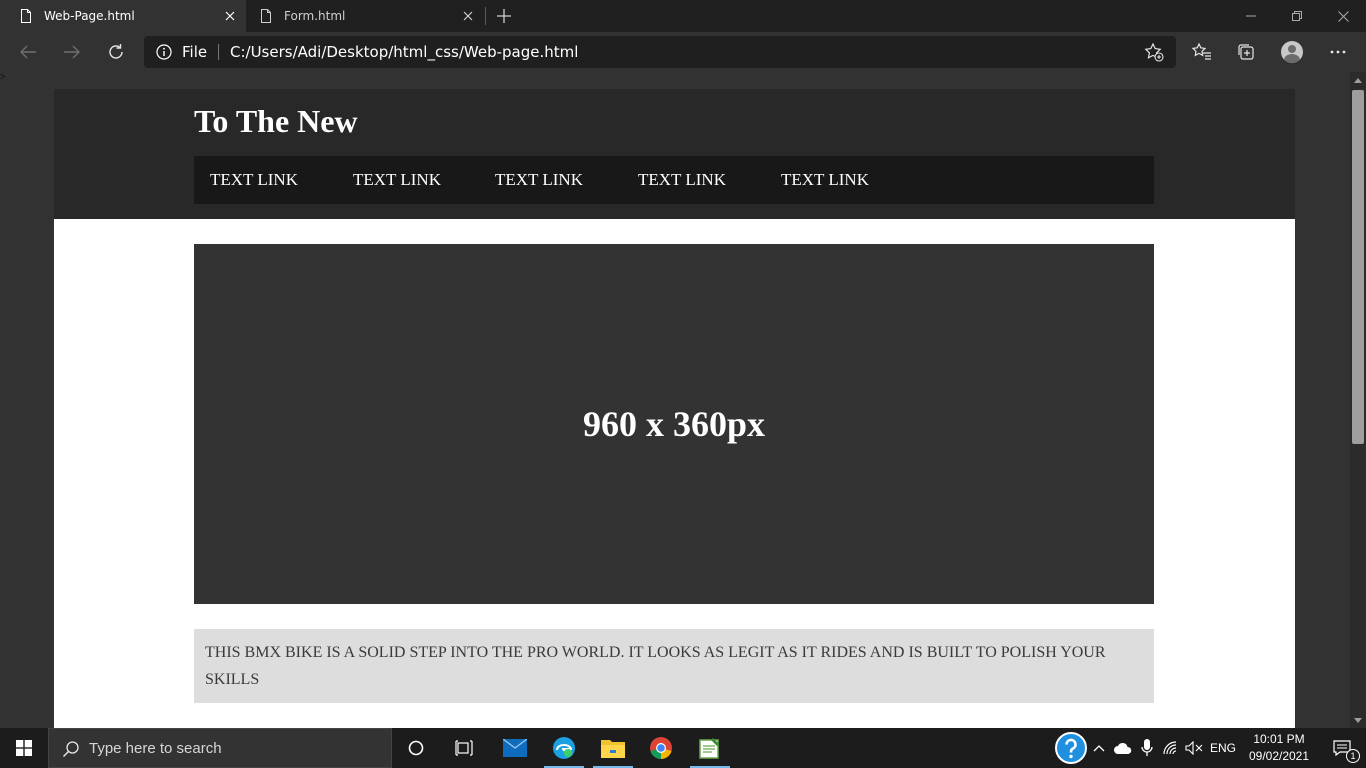  I want to click on scroll-up-icon, so click(1358, 80).